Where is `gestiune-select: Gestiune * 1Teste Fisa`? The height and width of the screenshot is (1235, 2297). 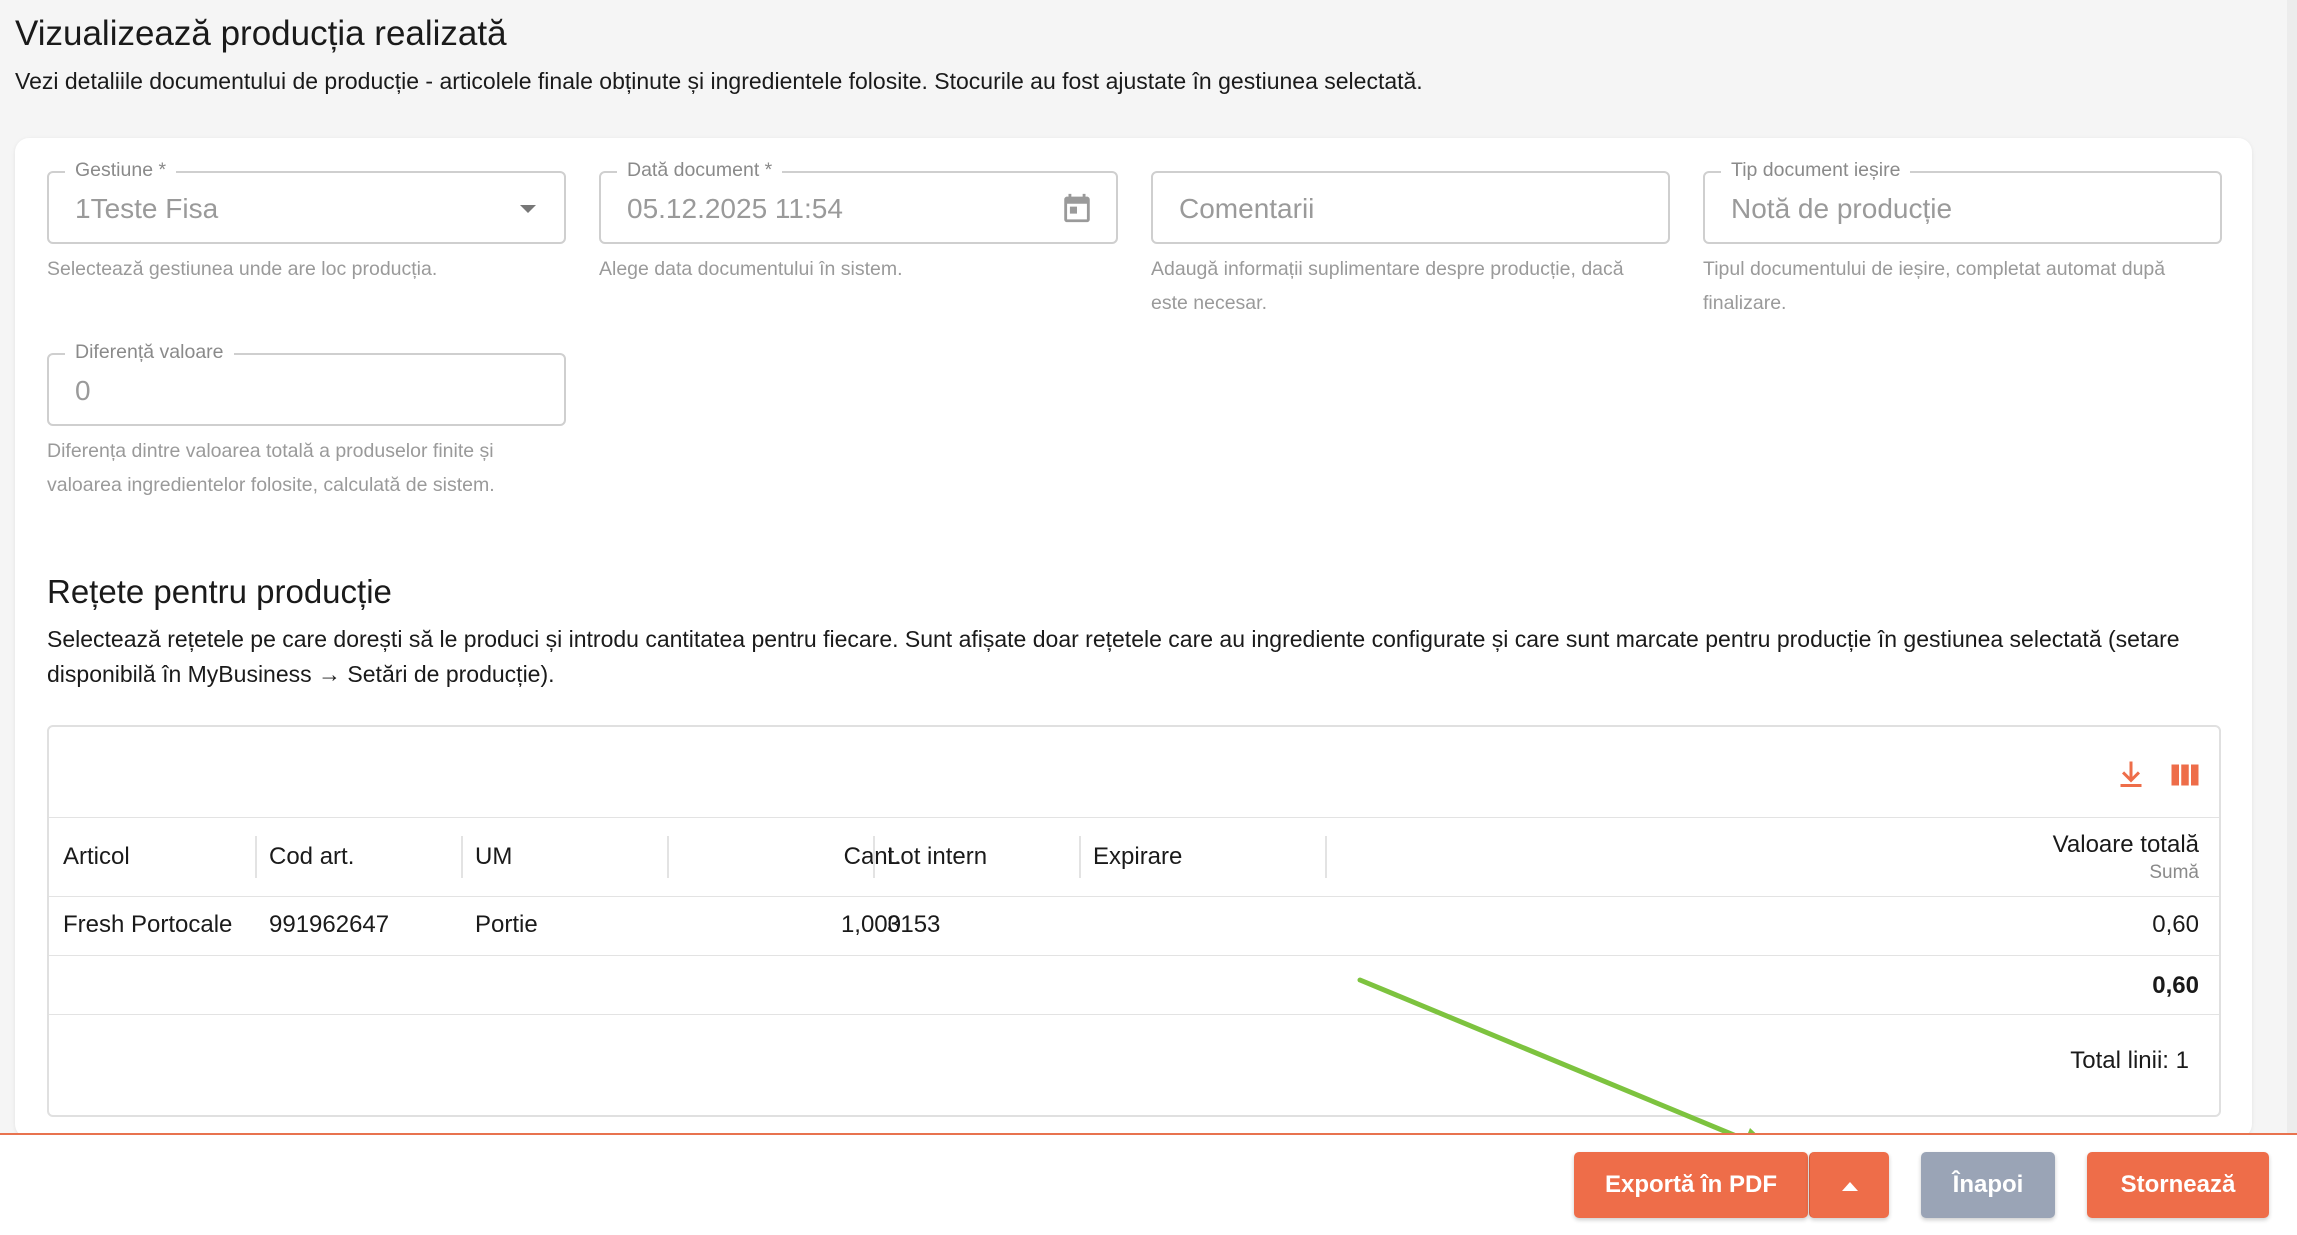 gestiune-select: Gestiune * 1Teste Fisa is located at coordinates (306, 201).